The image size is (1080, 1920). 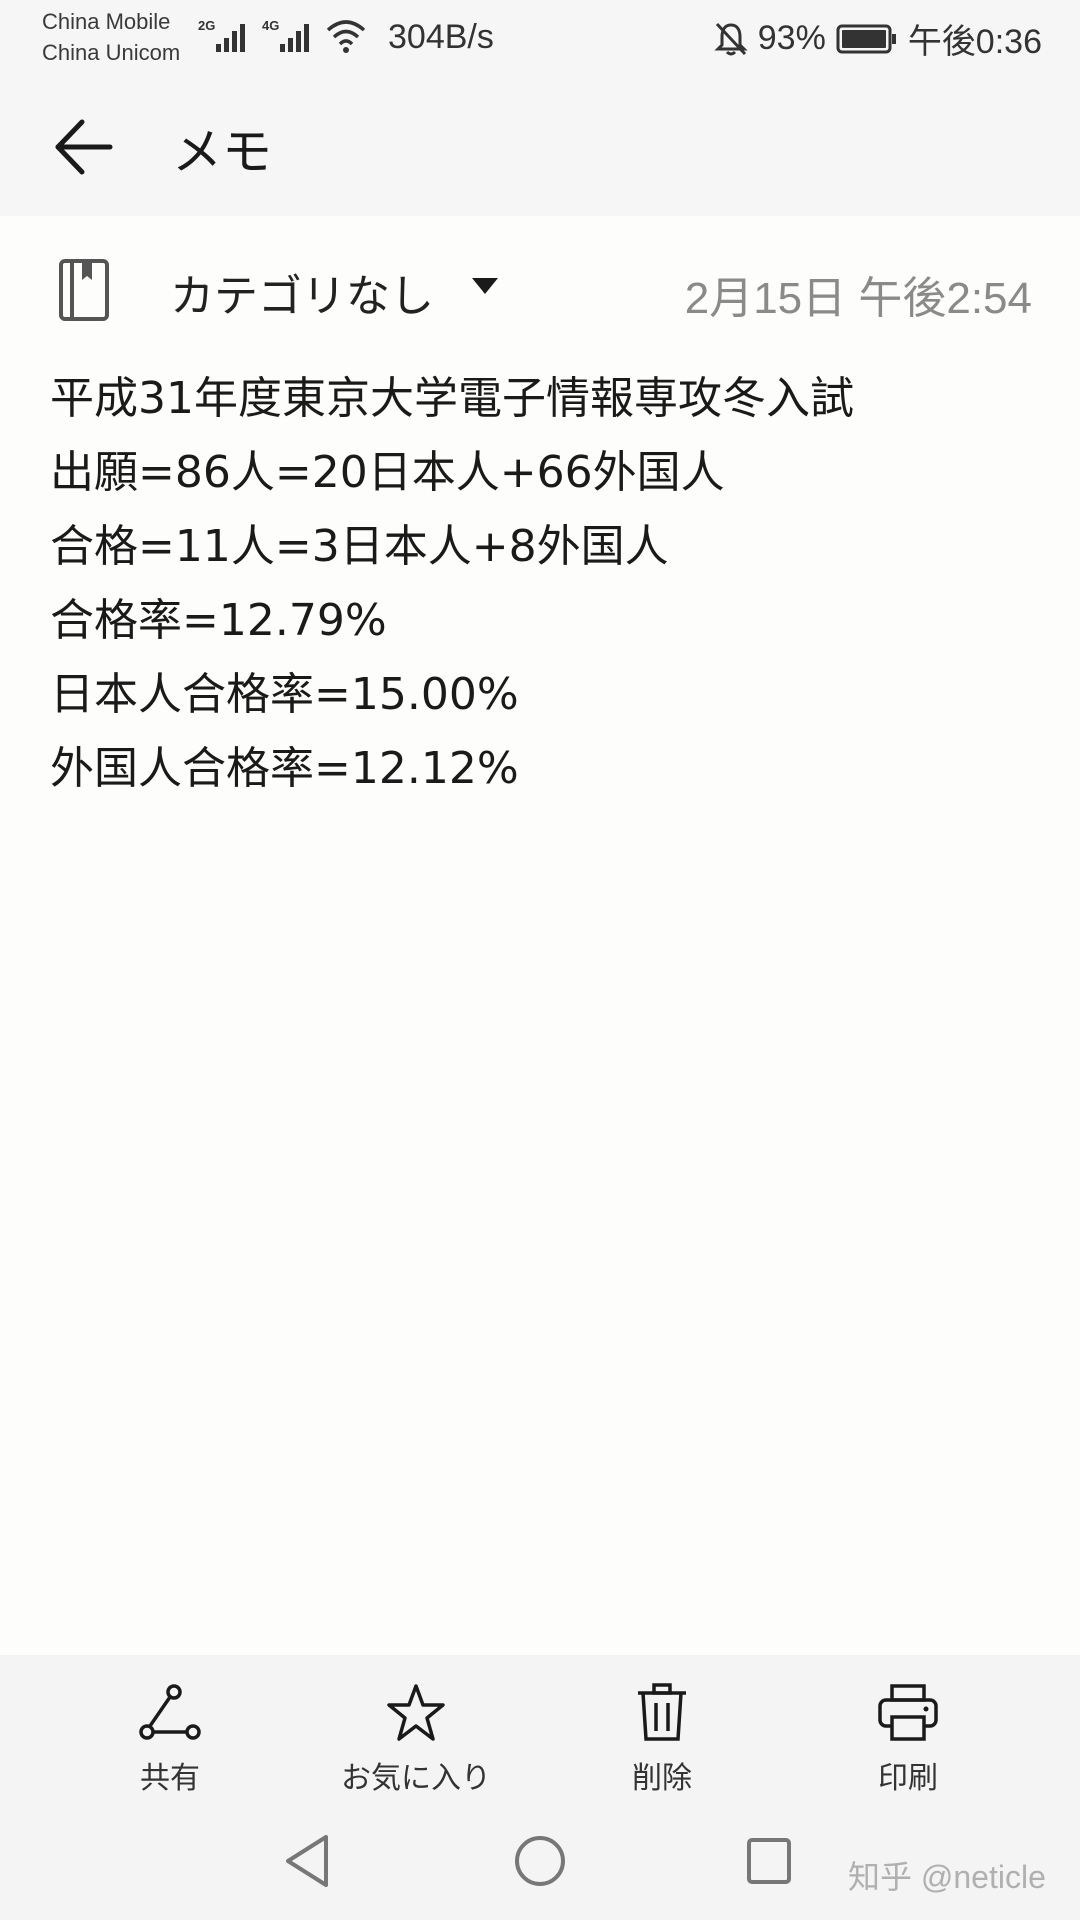 What do you see at coordinates (302, 292) in the screenshot?
I see `category-selector: カテゴリなし` at bounding box center [302, 292].